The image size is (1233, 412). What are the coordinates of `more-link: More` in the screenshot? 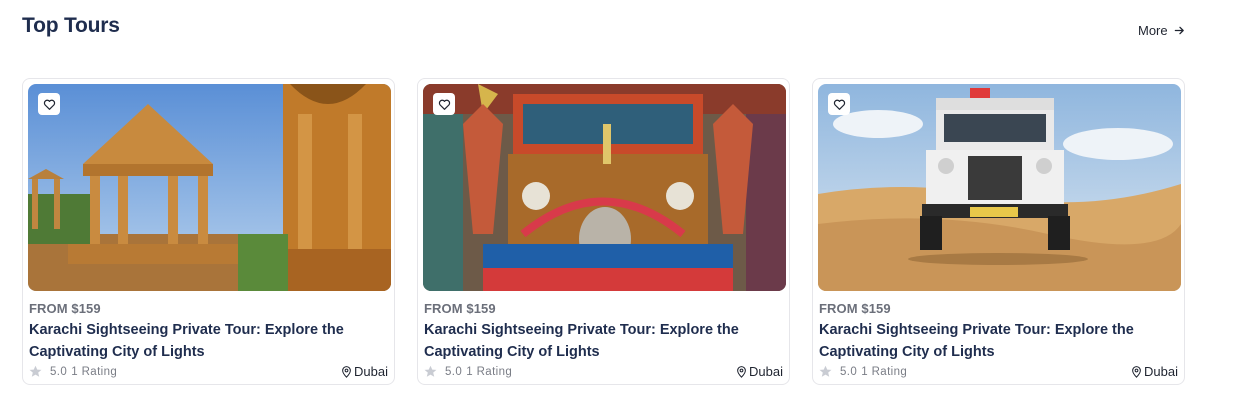 It's located at (1161, 30).